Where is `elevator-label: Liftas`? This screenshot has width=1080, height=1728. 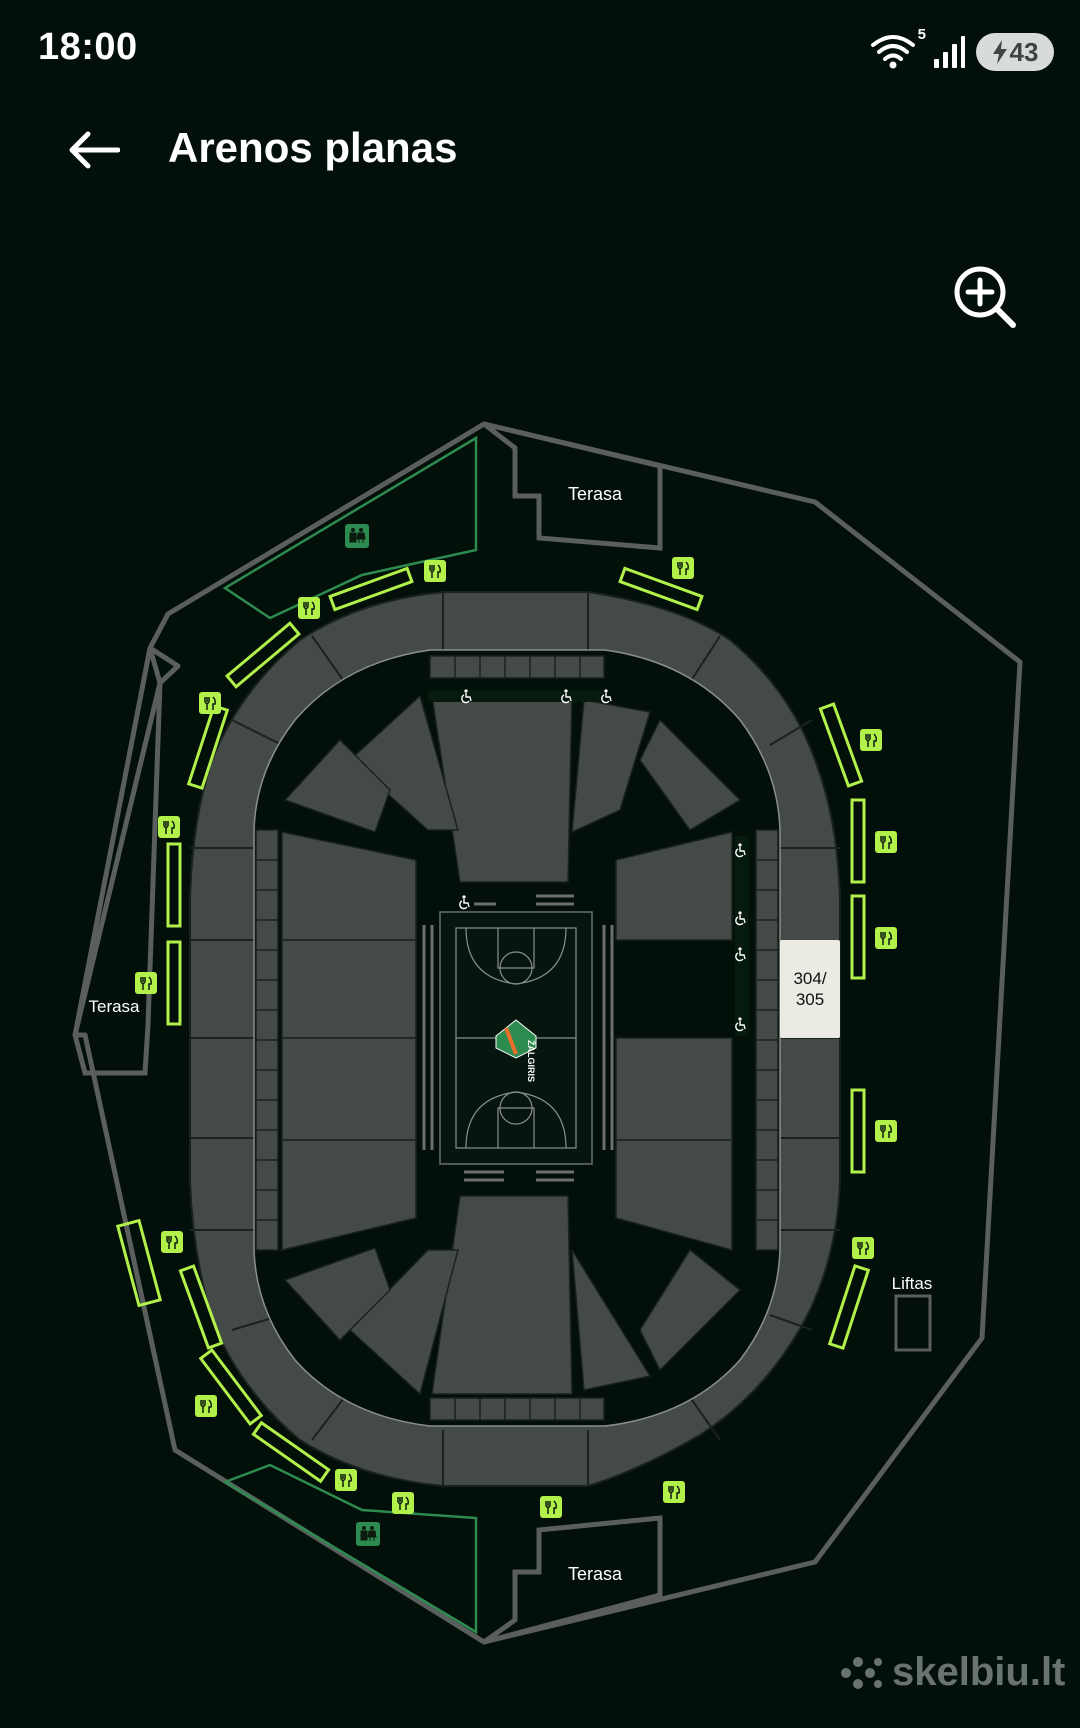 elevator-label: Liftas is located at coordinates (912, 1283).